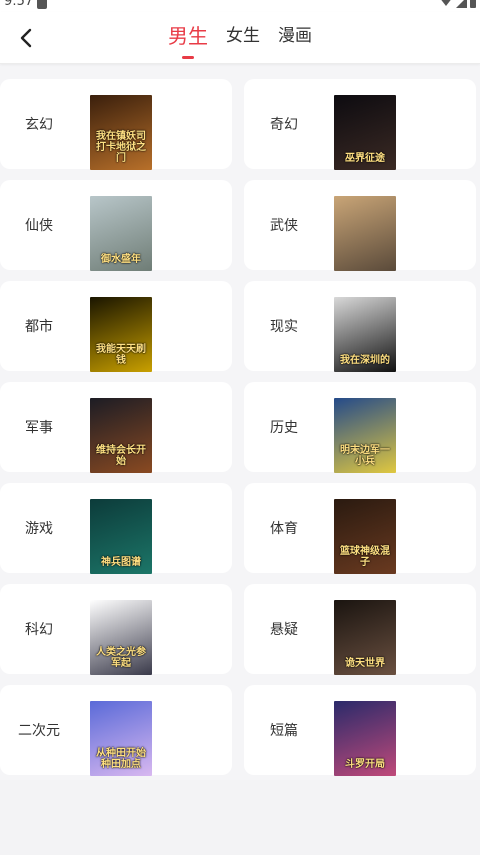 The width and height of the screenshot is (480, 855). Describe the element at coordinates (39, 226) in the screenshot. I see `category-label: 仙侠` at that location.